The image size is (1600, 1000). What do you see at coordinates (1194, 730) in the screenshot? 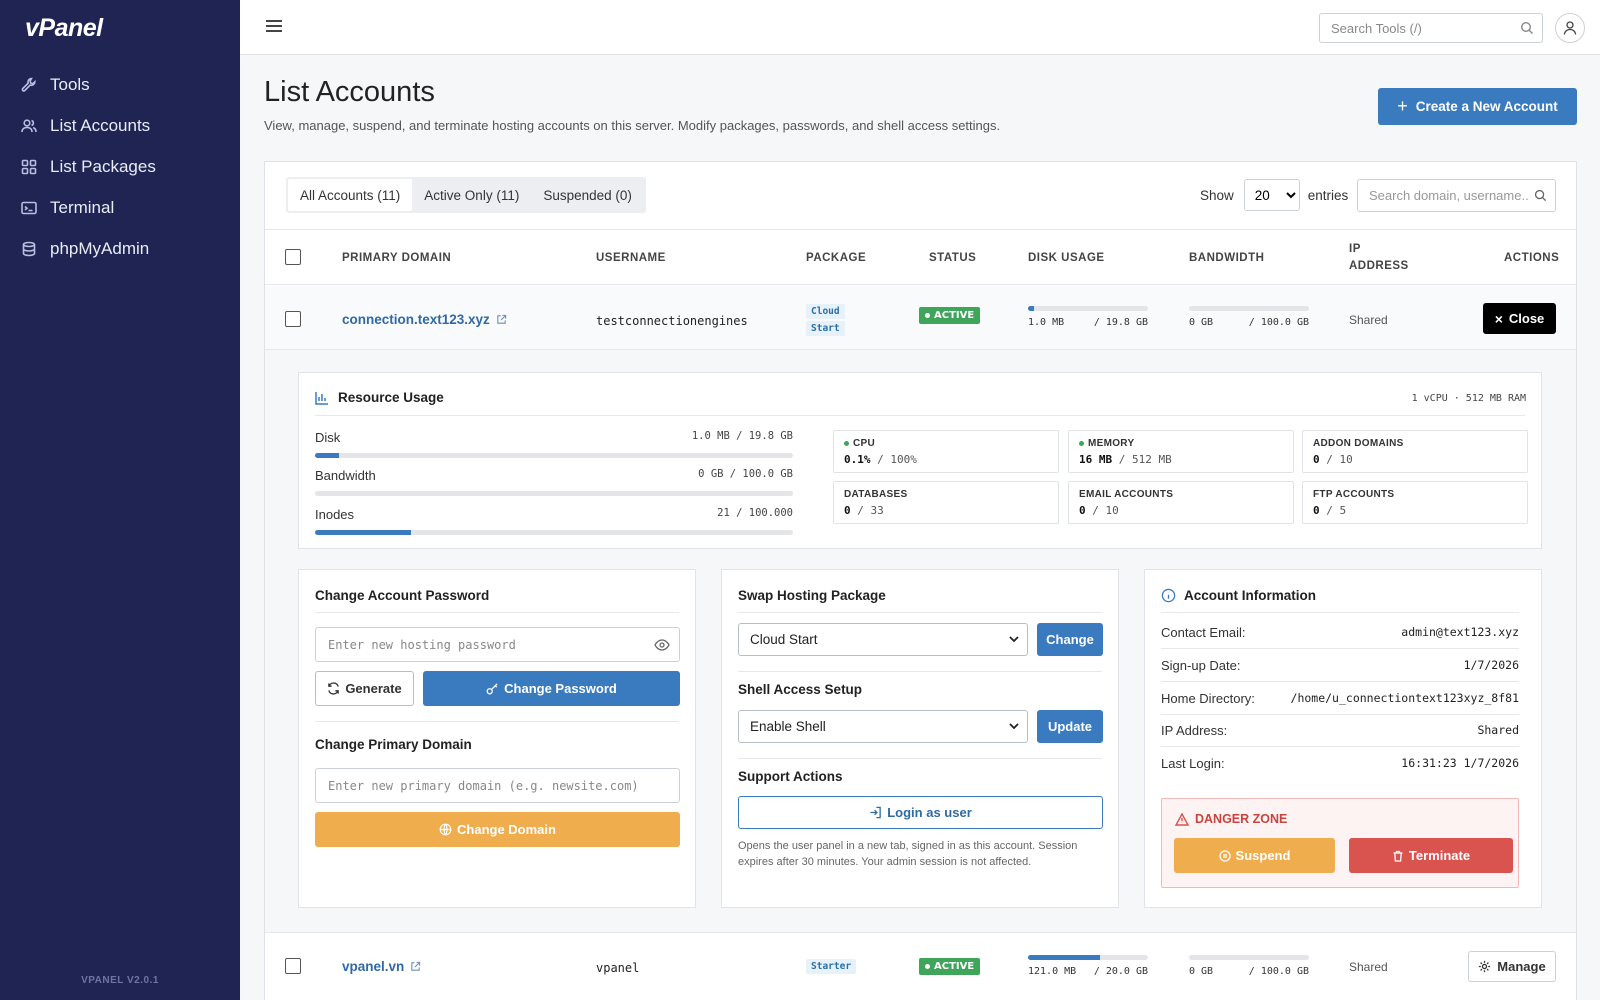
I see `info-label: IP Address:` at bounding box center [1194, 730].